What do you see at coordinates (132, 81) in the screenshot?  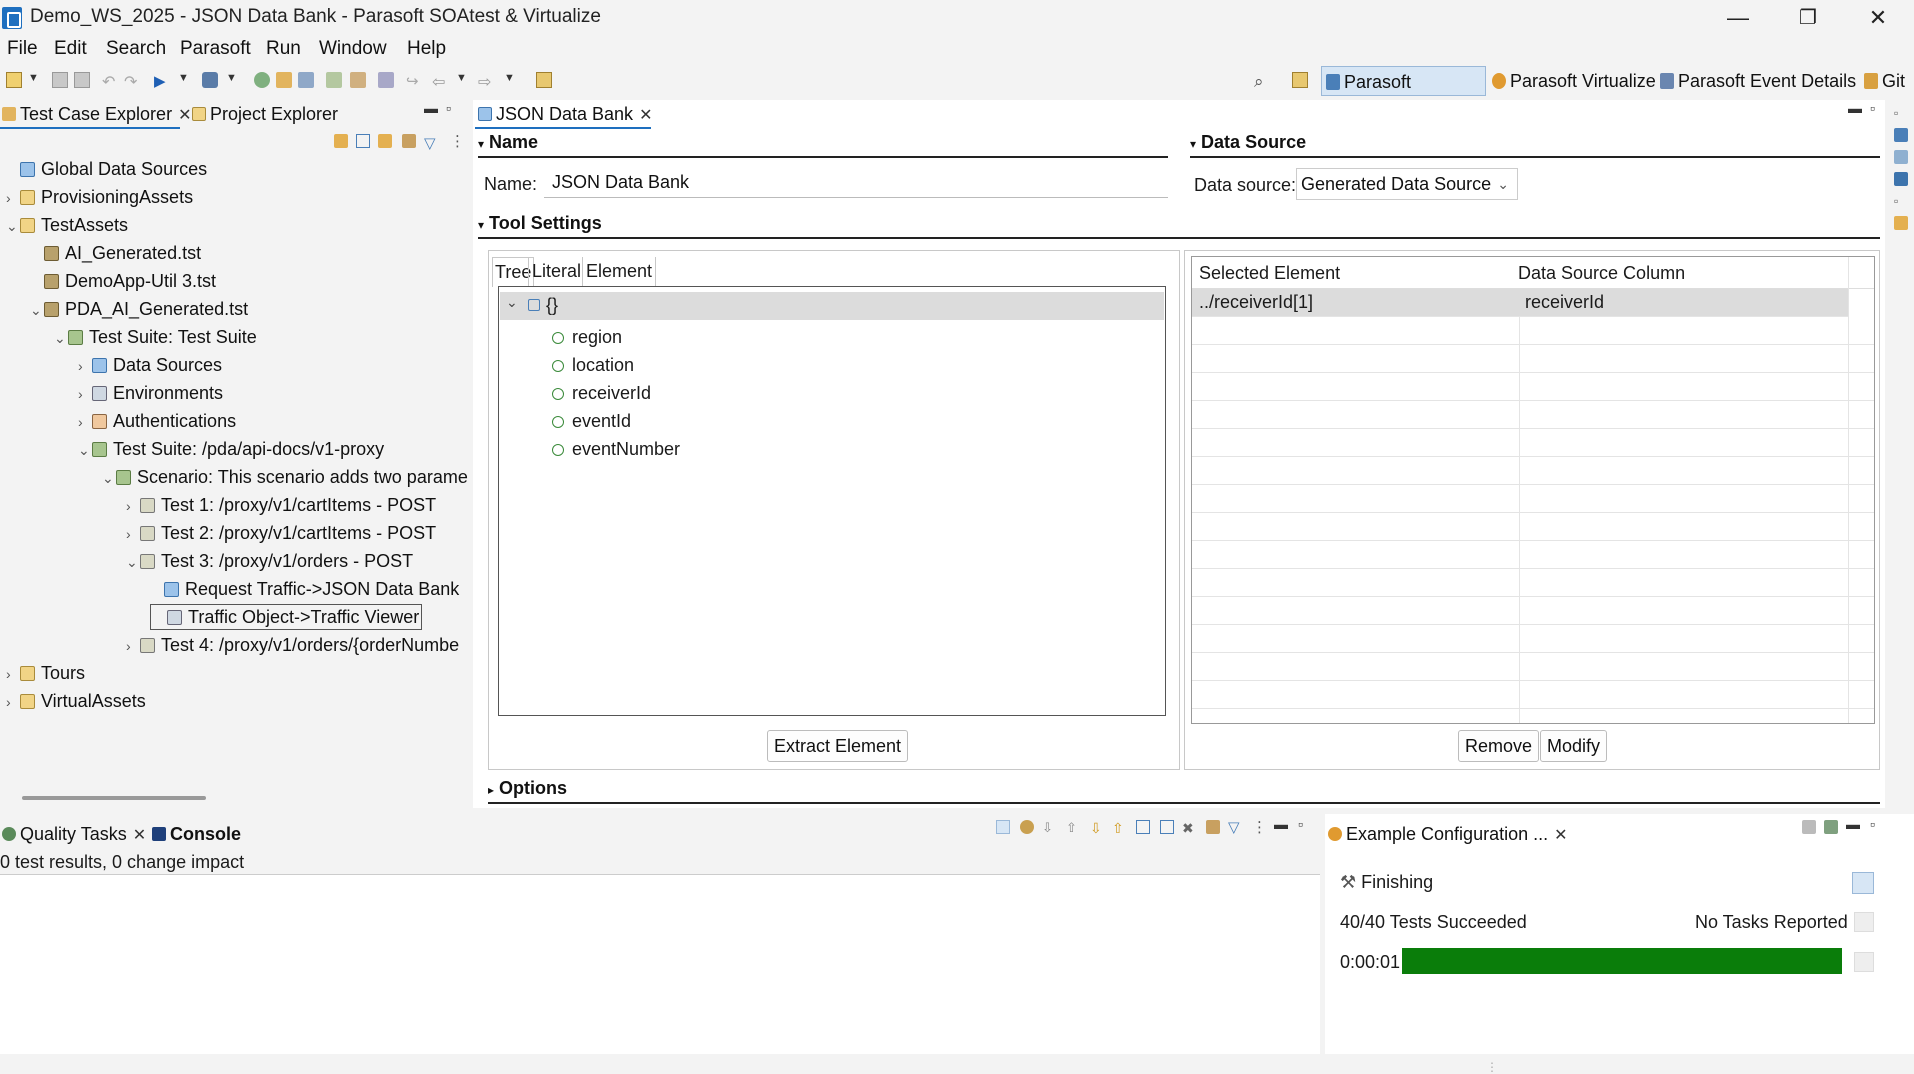 I see `redo-icon: ↷` at bounding box center [132, 81].